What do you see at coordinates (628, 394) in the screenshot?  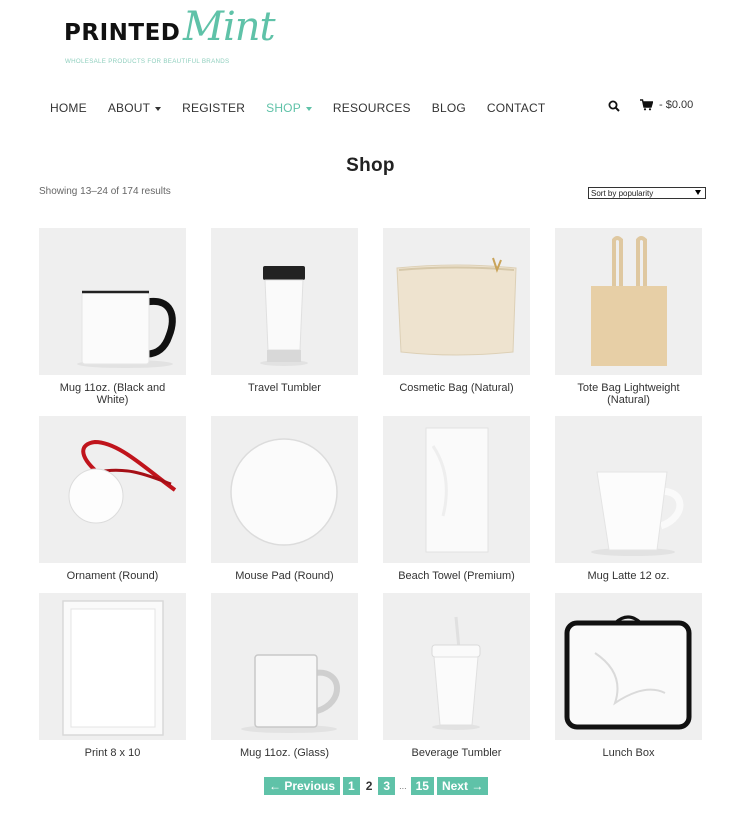 I see `product-name: Tote Bag Lightweight (Natural)` at bounding box center [628, 394].